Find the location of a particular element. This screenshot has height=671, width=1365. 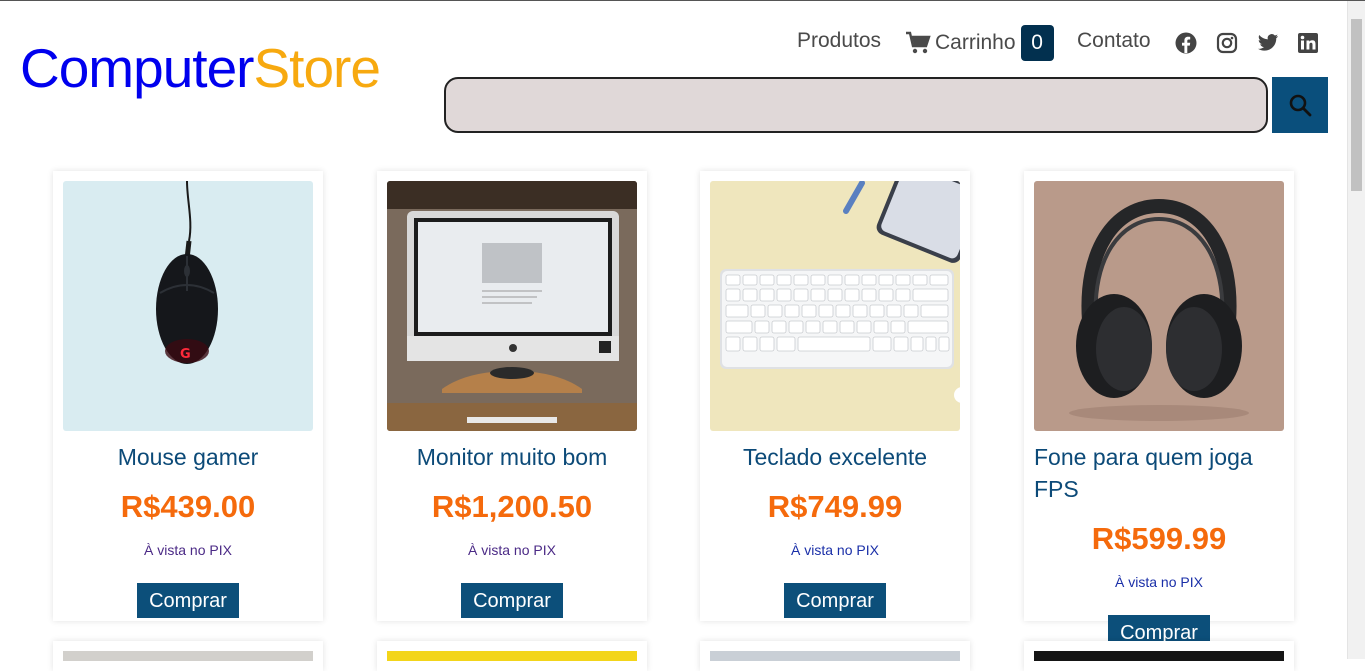

cart-icon is located at coordinates (918, 42).